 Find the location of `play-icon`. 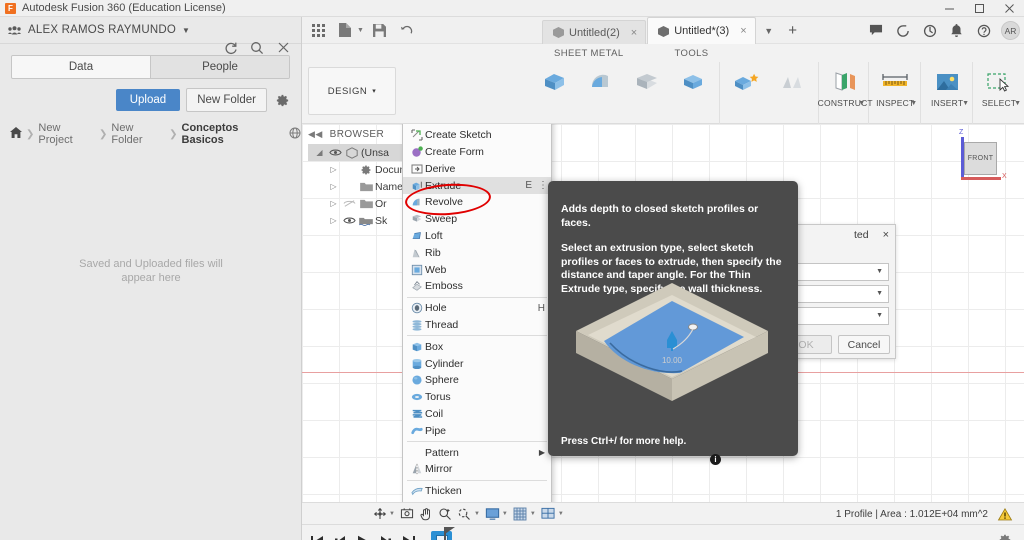

play-icon is located at coordinates (363, 537).